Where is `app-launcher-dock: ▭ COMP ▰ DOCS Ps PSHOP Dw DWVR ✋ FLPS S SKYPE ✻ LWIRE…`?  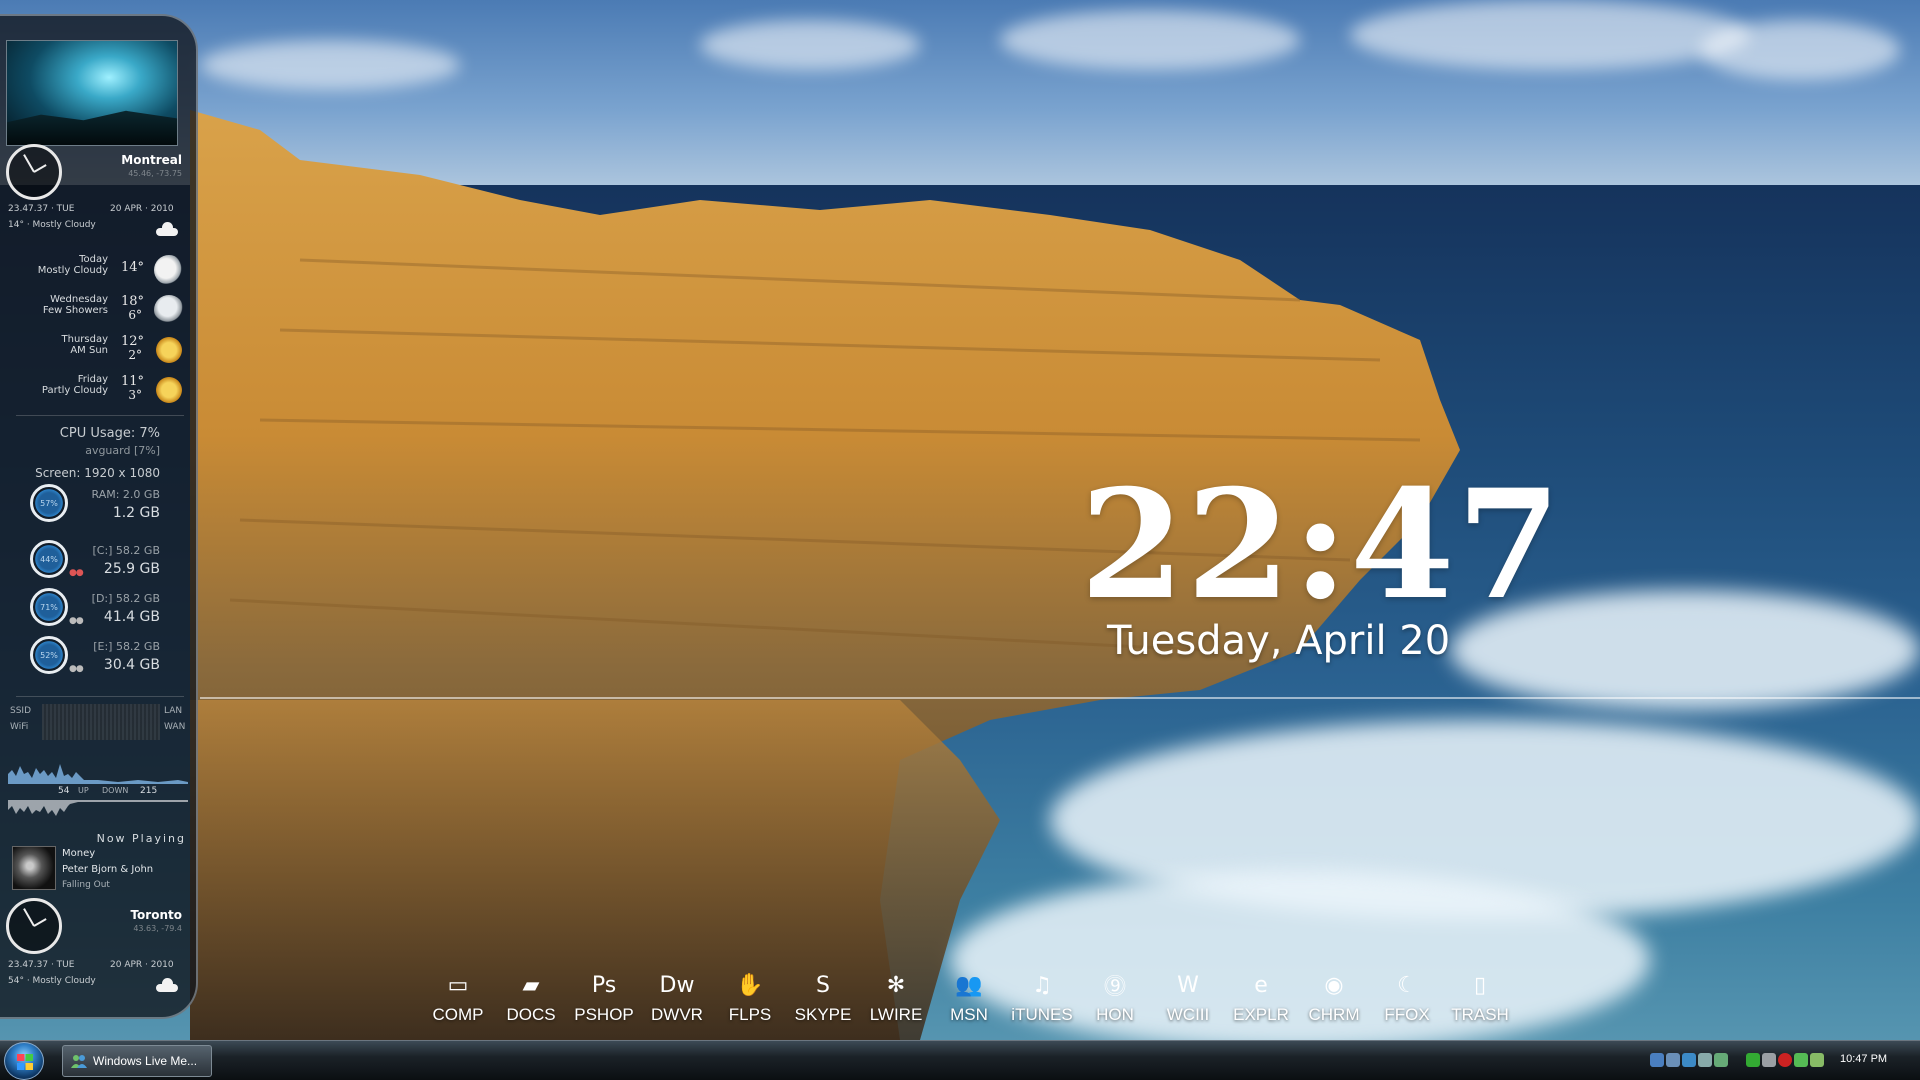 app-launcher-dock: ▭ COMP ▰ DOCS Ps PSHOP Dw DWVR ✋ FLPS S SKYPE ✻ LWIRE… is located at coordinates (964, 998).